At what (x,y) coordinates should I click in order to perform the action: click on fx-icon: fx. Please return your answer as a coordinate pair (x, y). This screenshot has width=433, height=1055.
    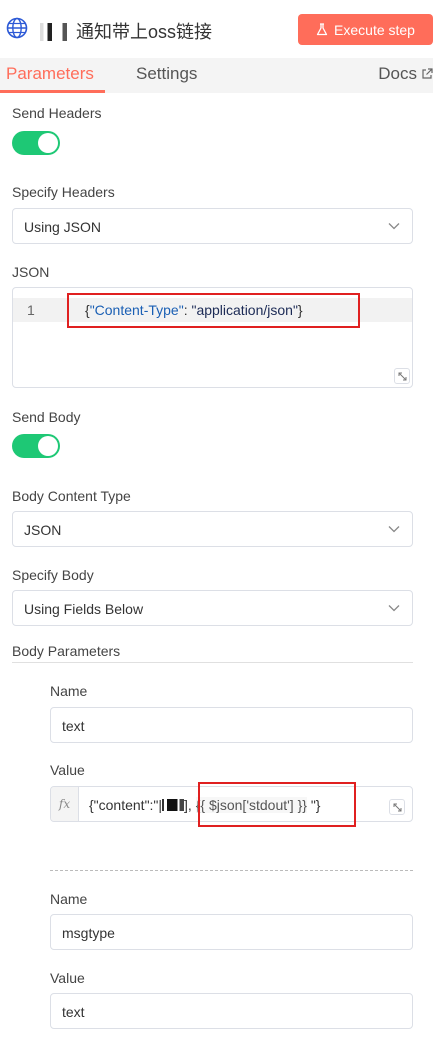
    Looking at the image, I should click on (65, 804).